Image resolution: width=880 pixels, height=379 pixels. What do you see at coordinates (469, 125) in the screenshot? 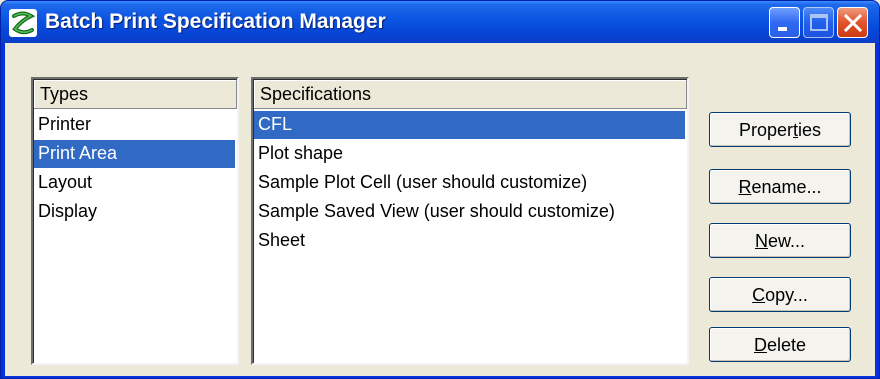
I see `specifications-item-cfl: CFL` at bounding box center [469, 125].